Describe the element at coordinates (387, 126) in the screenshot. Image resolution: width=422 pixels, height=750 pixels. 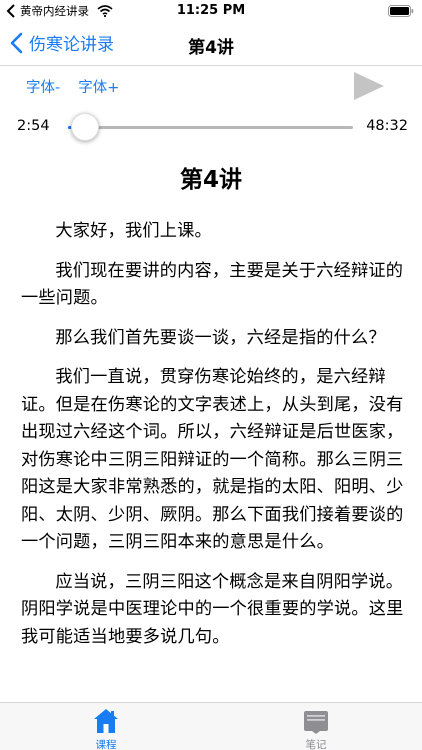
I see `total-time: 48:32` at that location.